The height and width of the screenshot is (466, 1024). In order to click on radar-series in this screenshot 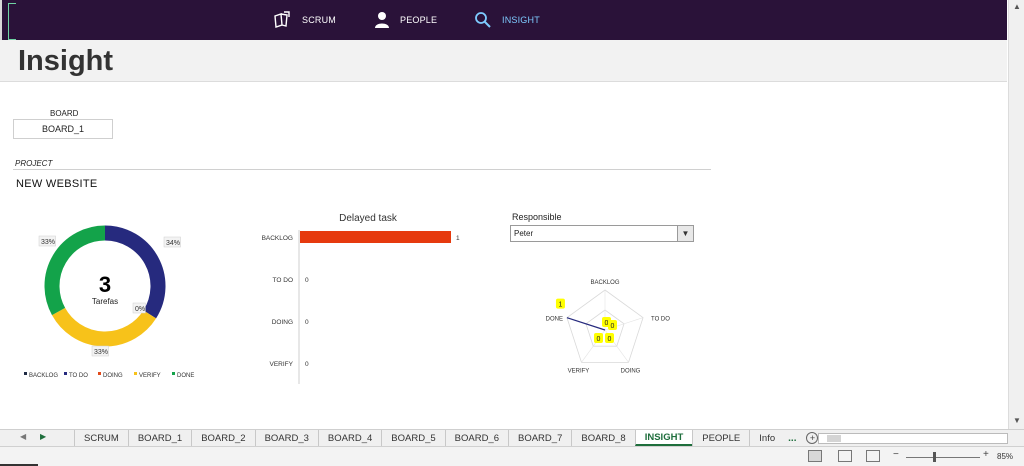, I will do `click(586, 324)`.